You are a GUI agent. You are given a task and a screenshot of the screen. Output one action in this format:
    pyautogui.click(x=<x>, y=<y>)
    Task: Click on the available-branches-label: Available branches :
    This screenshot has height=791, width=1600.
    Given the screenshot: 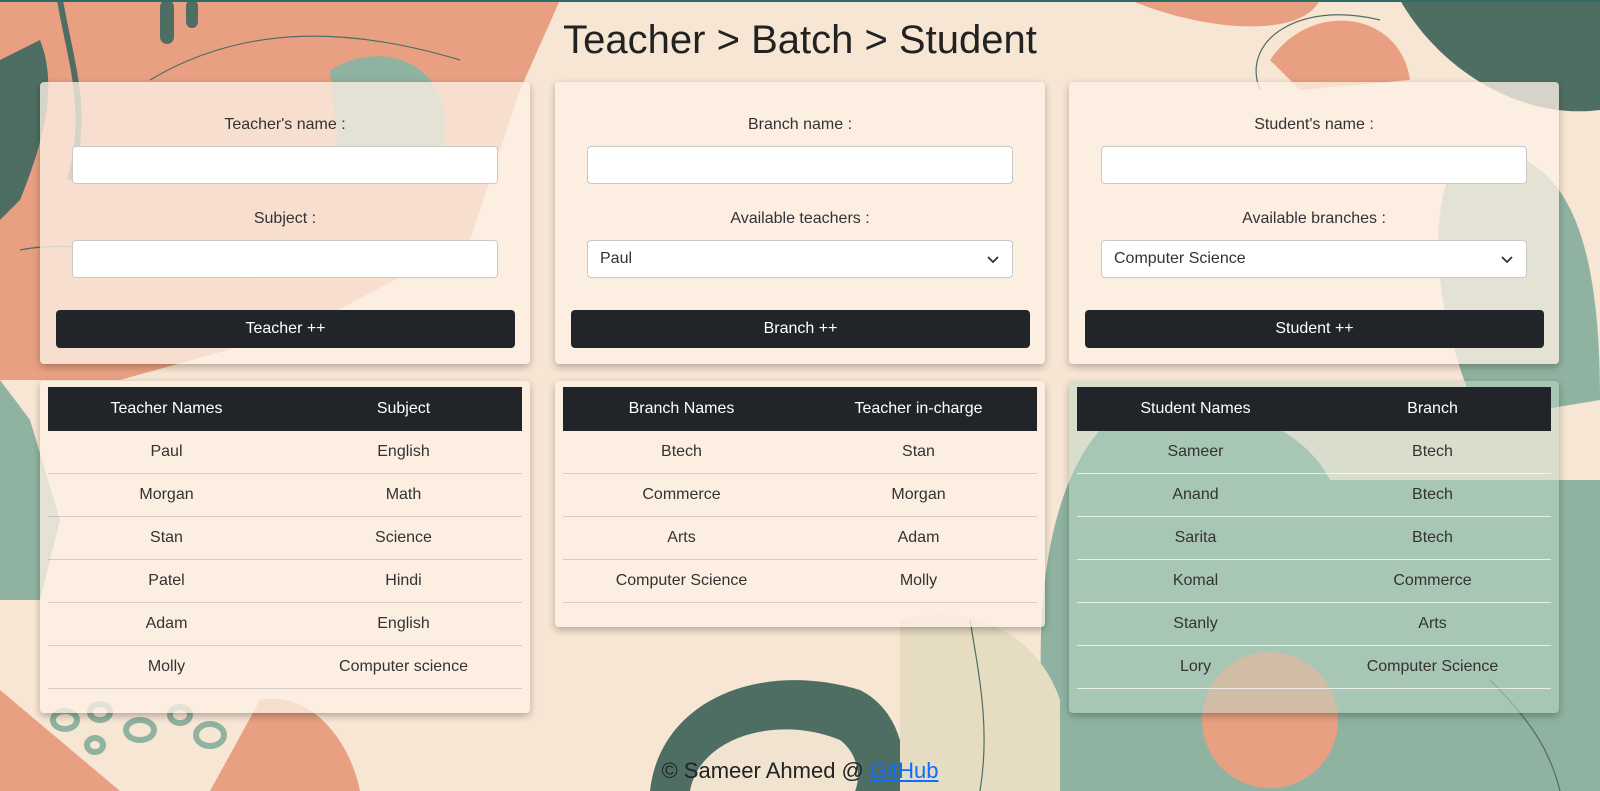 What is the action you would take?
    pyautogui.click(x=1314, y=218)
    